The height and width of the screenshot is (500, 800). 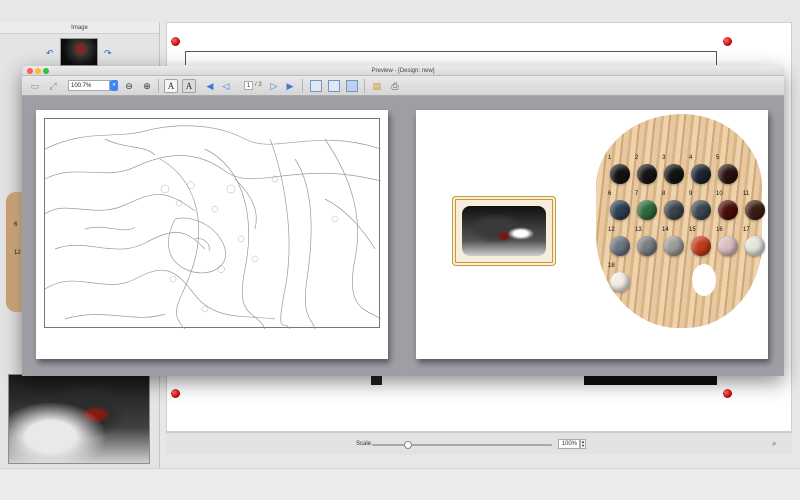 I want to click on rotate-right-icon: ↷, so click(x=108, y=53).